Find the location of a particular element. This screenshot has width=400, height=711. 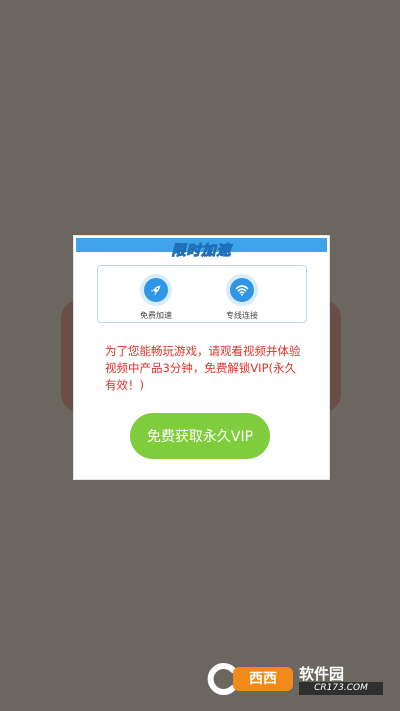

rocket-icon-badge is located at coordinates (156, 290).